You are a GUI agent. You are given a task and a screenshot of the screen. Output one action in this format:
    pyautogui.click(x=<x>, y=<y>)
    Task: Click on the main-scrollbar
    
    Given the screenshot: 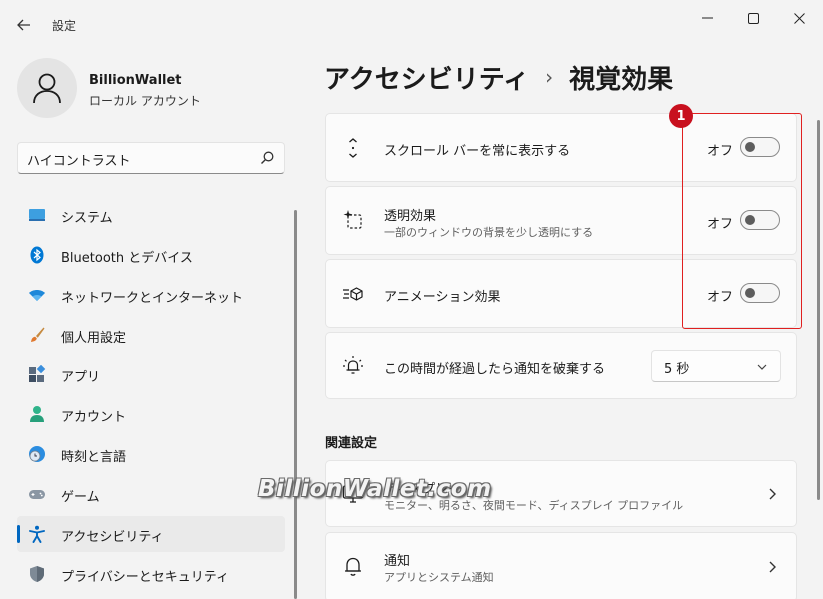 What is the action you would take?
    pyautogui.click(x=818, y=310)
    